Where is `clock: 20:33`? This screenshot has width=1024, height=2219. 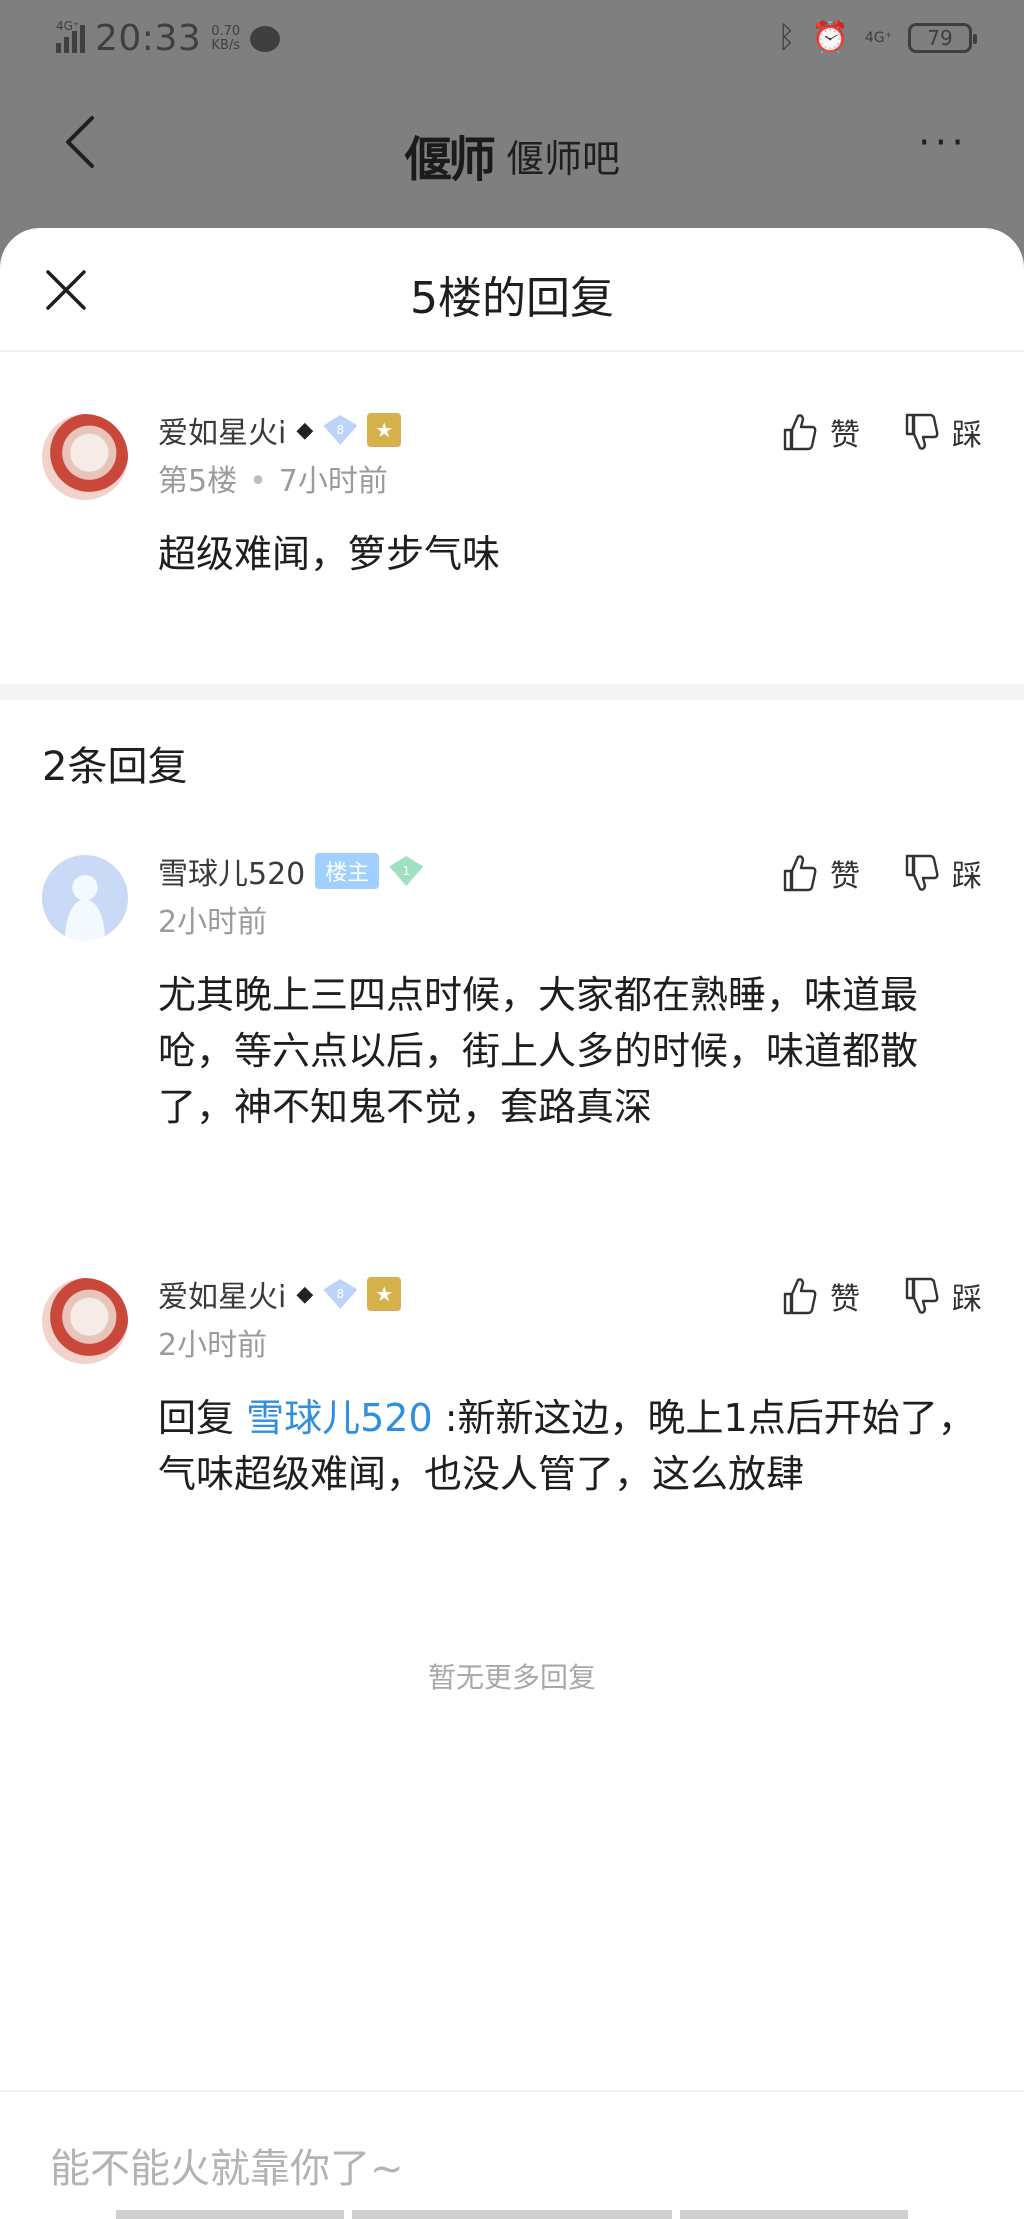
clock: 20:33 is located at coordinates (148, 38).